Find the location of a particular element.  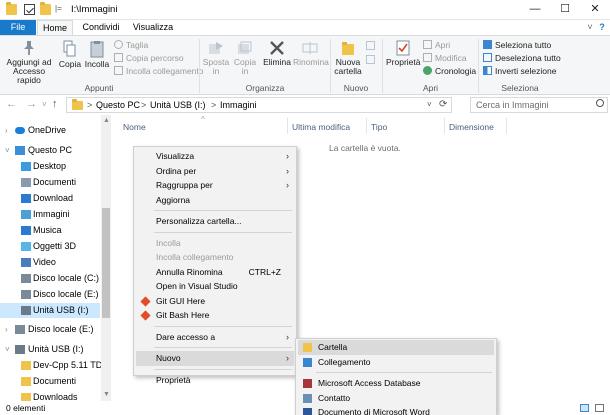

nav-item: Unità USB (I:) is located at coordinates (50, 310).